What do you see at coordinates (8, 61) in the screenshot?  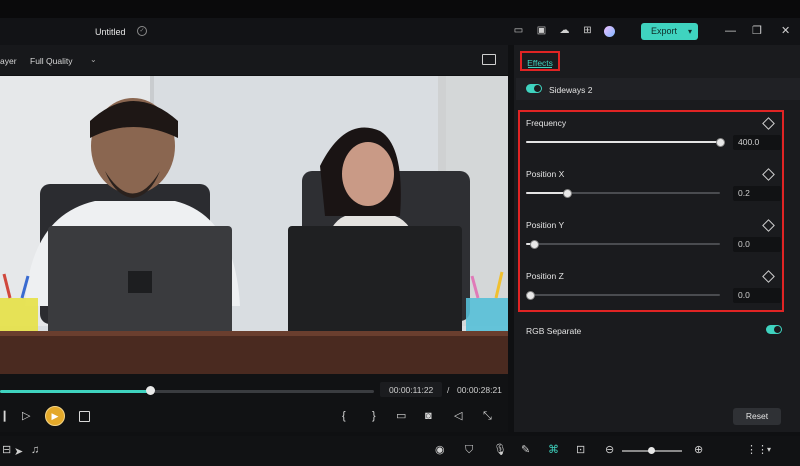 I see `player-label: ayer` at bounding box center [8, 61].